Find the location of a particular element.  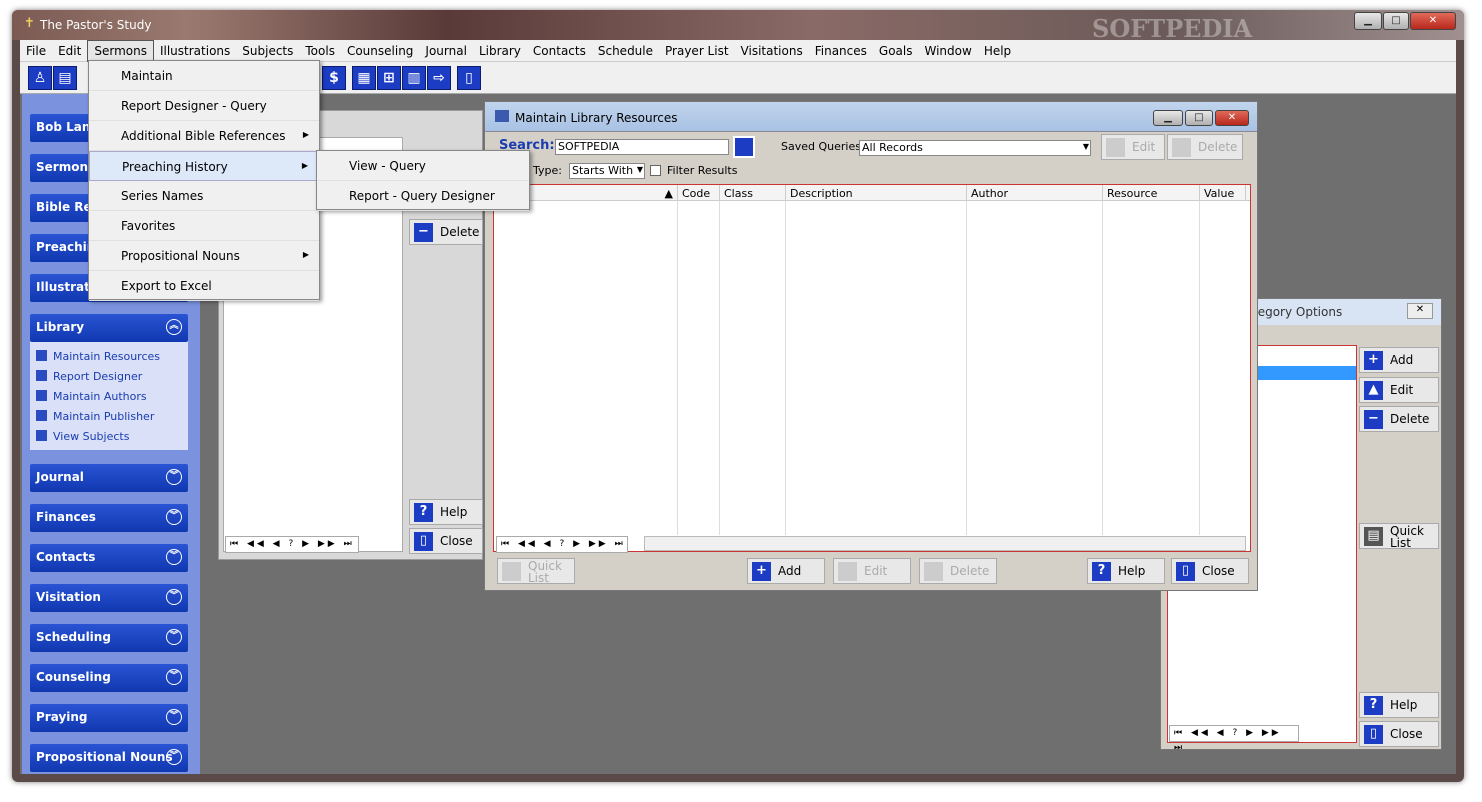

menu-goals: Goals is located at coordinates (896, 52).